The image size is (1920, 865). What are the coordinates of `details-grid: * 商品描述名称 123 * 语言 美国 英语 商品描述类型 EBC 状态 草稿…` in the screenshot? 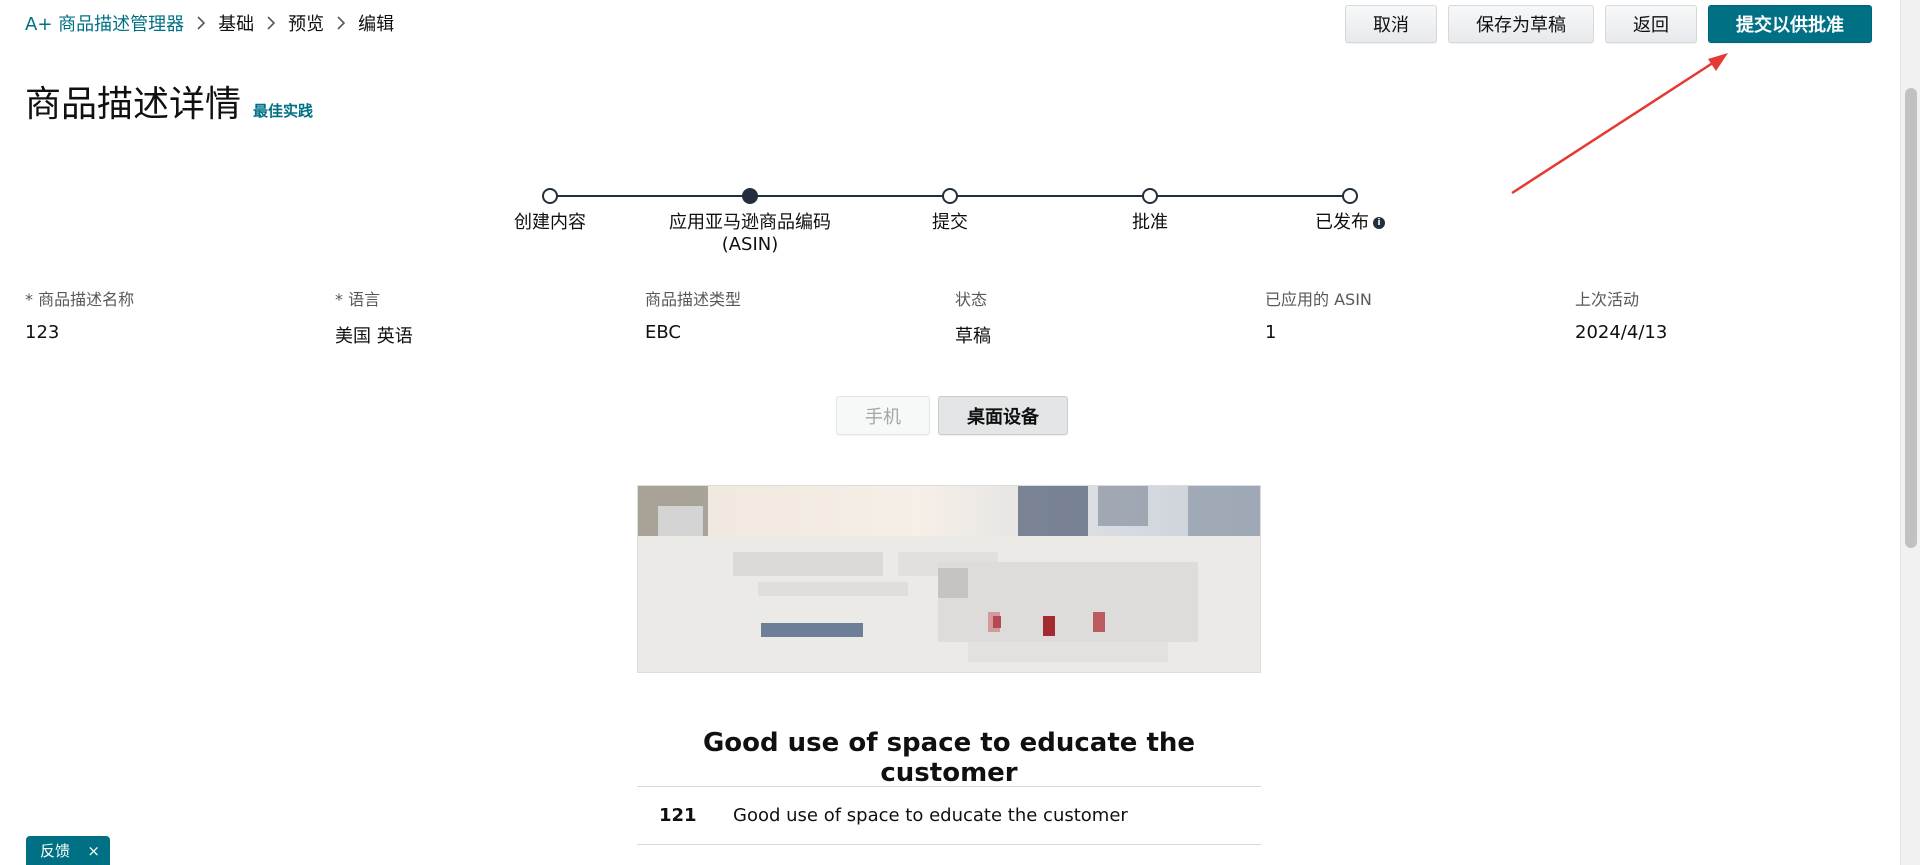 It's located at (955, 317).